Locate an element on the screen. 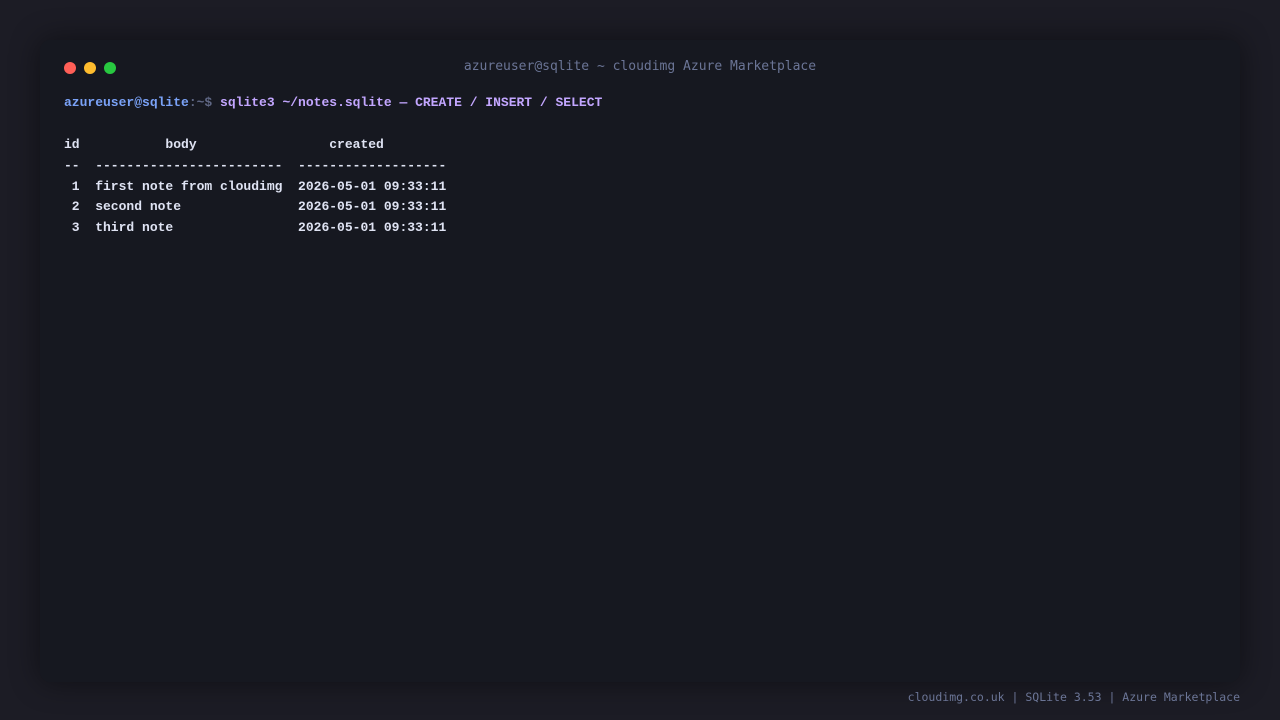  prompt-user: azureuser@sqlite is located at coordinates (126, 102).